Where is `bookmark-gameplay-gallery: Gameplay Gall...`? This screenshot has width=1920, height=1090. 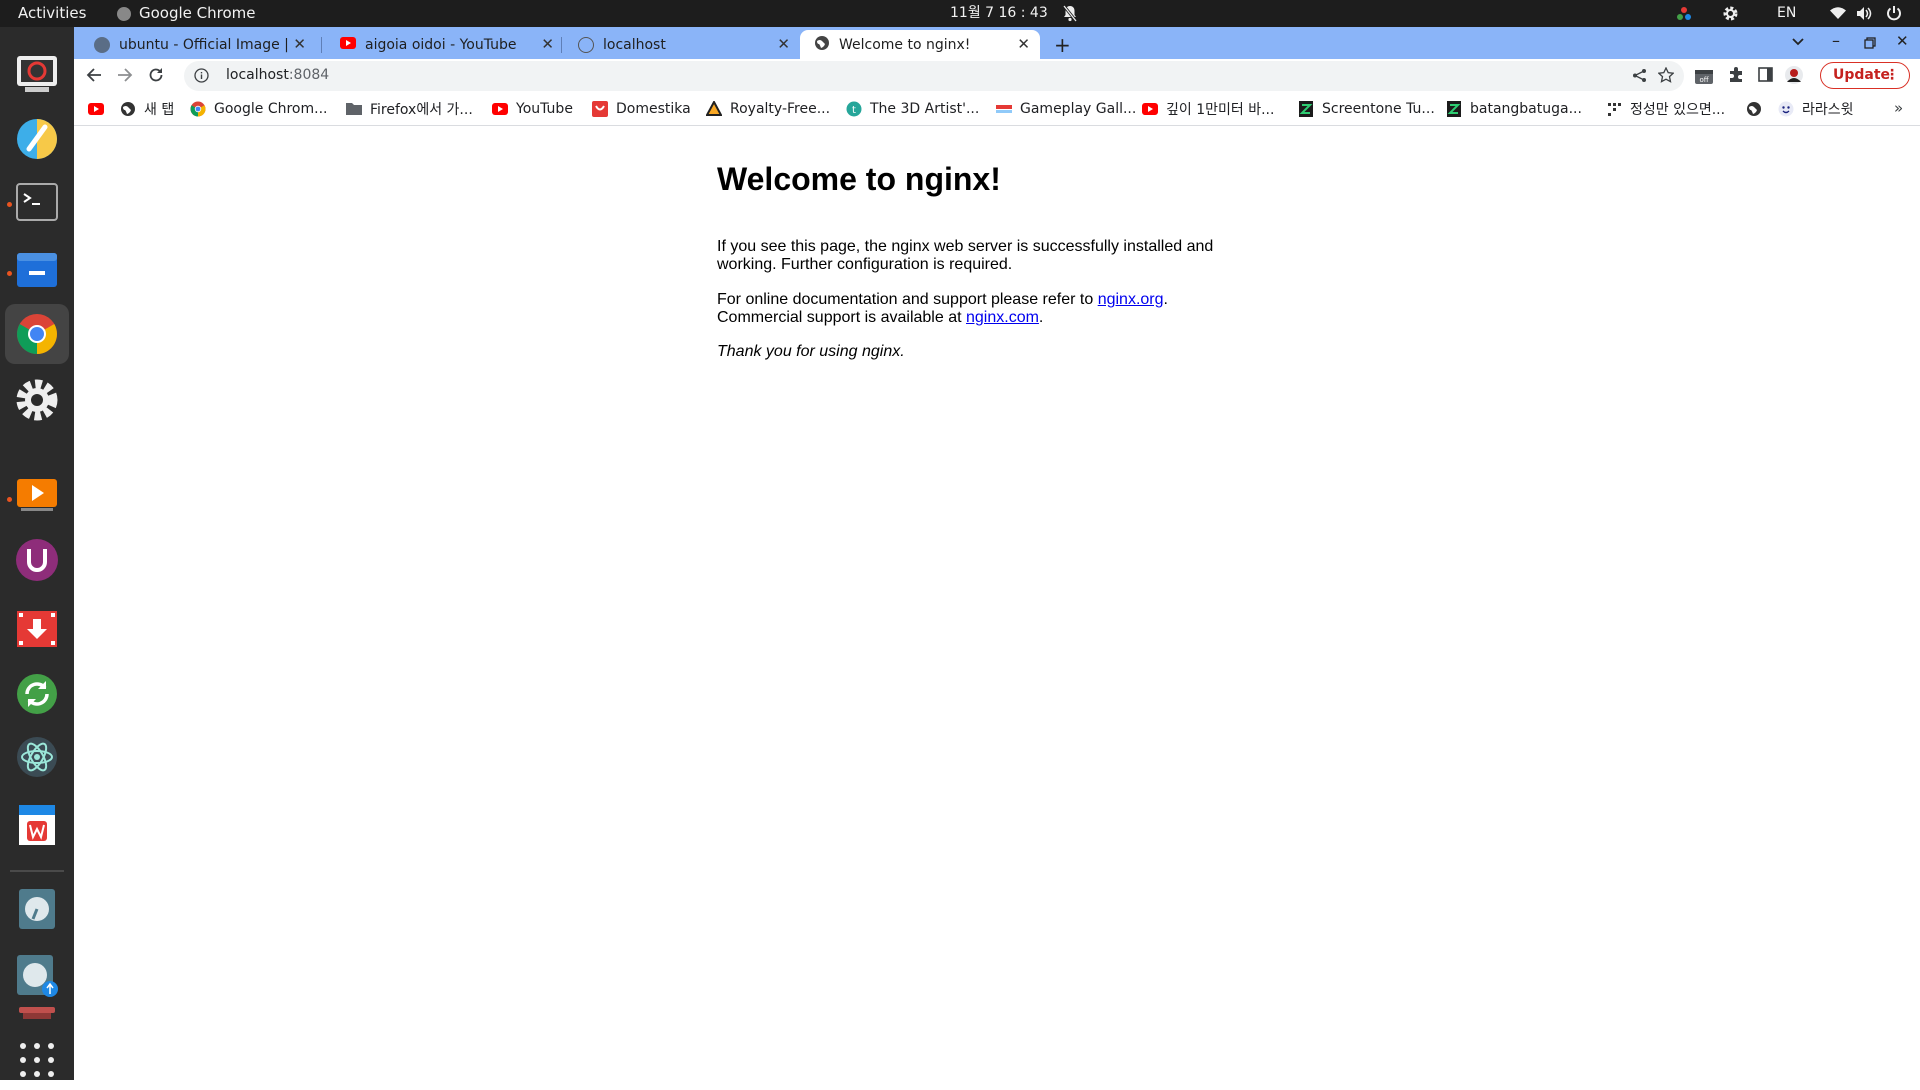
bookmark-gameplay-gallery: Gameplay Gall... is located at coordinates (1066, 108).